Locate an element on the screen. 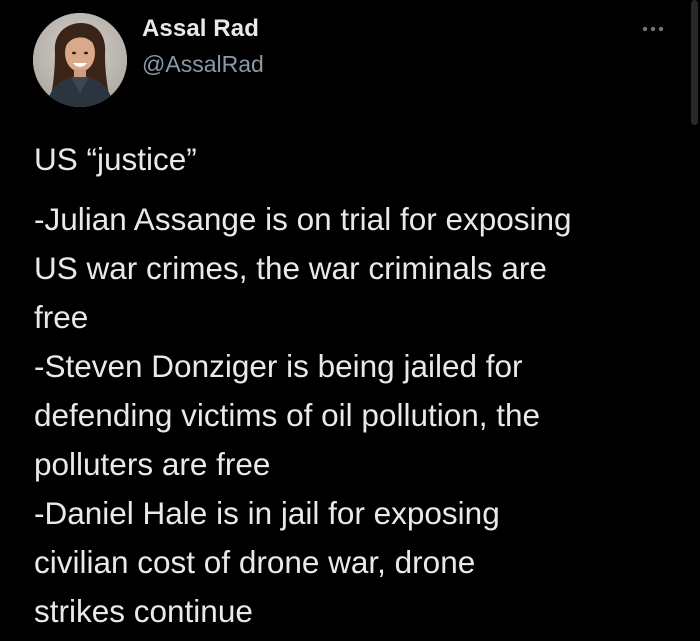 This screenshot has height=641, width=700. tweet-line: free is located at coordinates (61, 317).